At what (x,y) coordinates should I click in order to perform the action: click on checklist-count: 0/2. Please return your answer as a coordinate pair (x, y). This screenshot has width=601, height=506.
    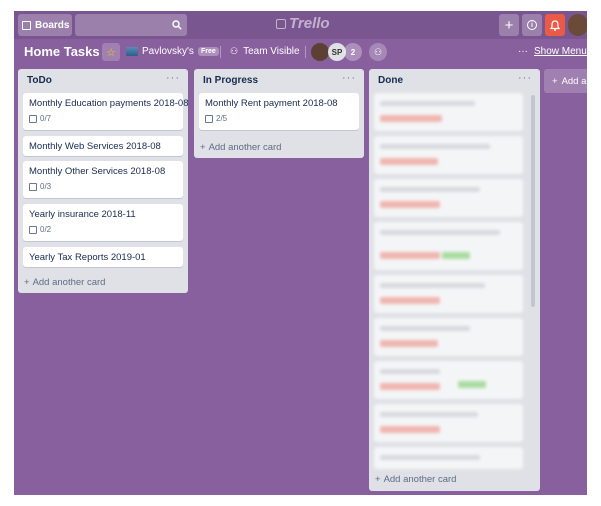
    Looking at the image, I should click on (46, 229).